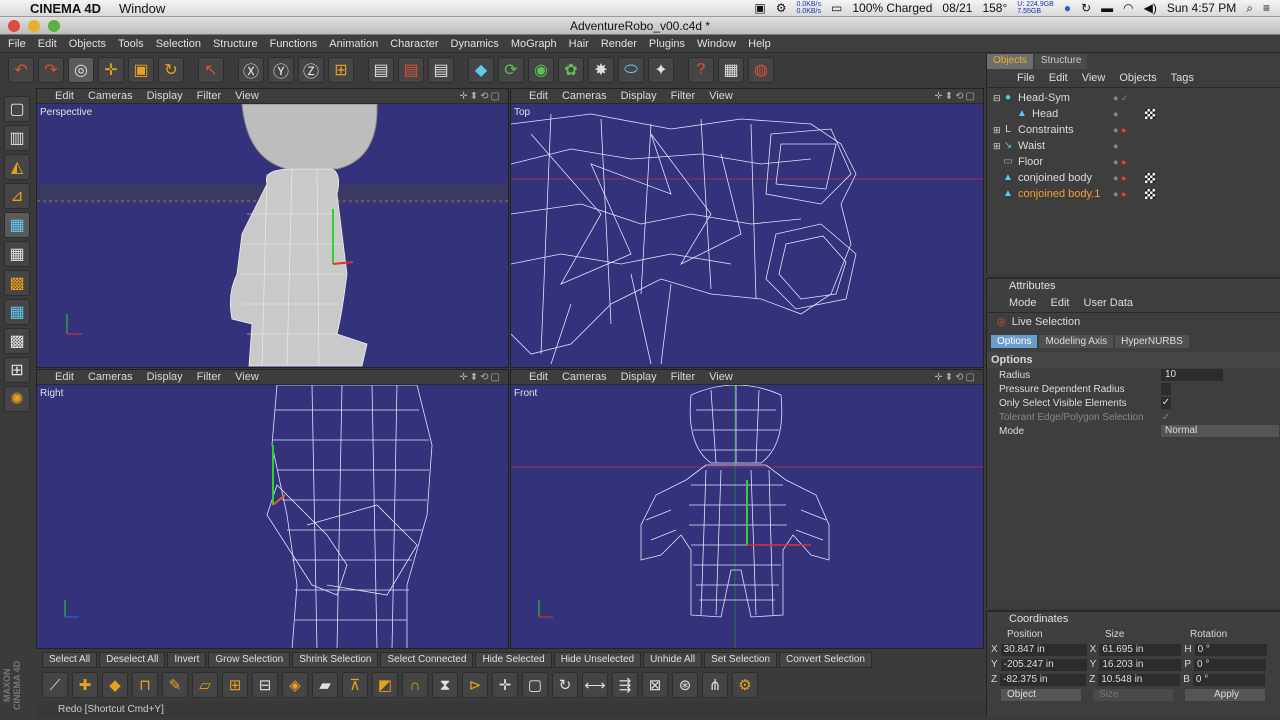  I want to click on visible-elements-checkbox: ✓, so click(1166, 403).